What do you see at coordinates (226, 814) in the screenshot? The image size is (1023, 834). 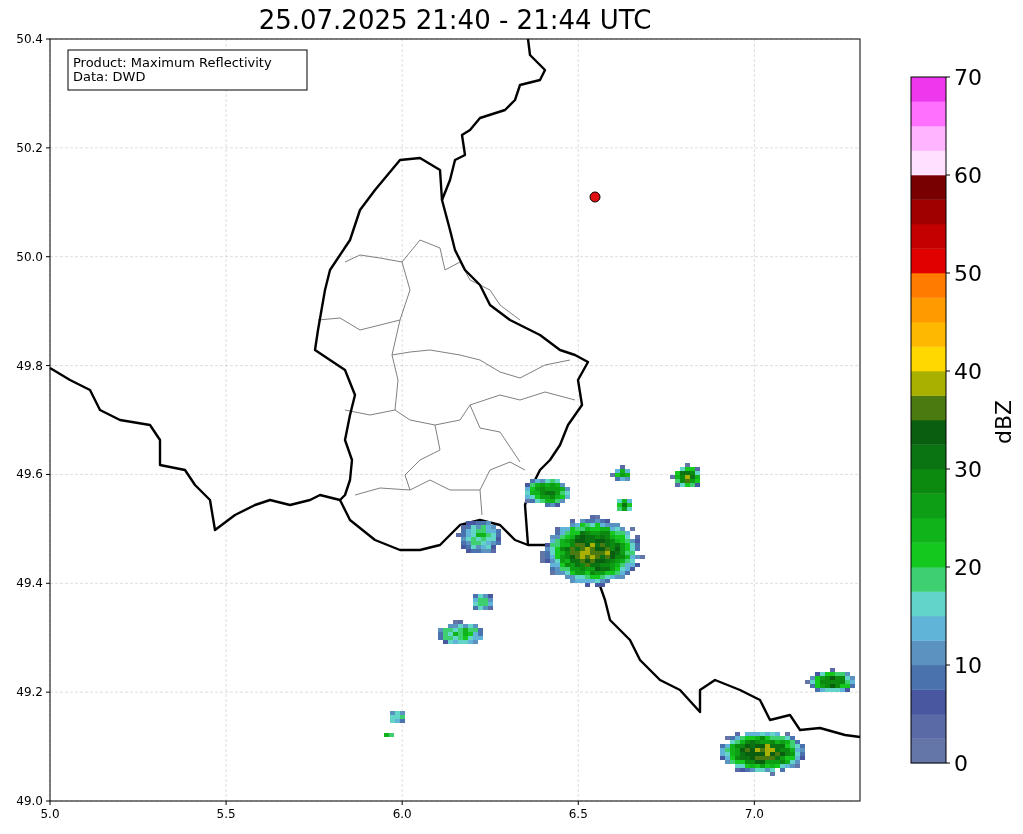 I see `axis-tick-label: 5.5` at bounding box center [226, 814].